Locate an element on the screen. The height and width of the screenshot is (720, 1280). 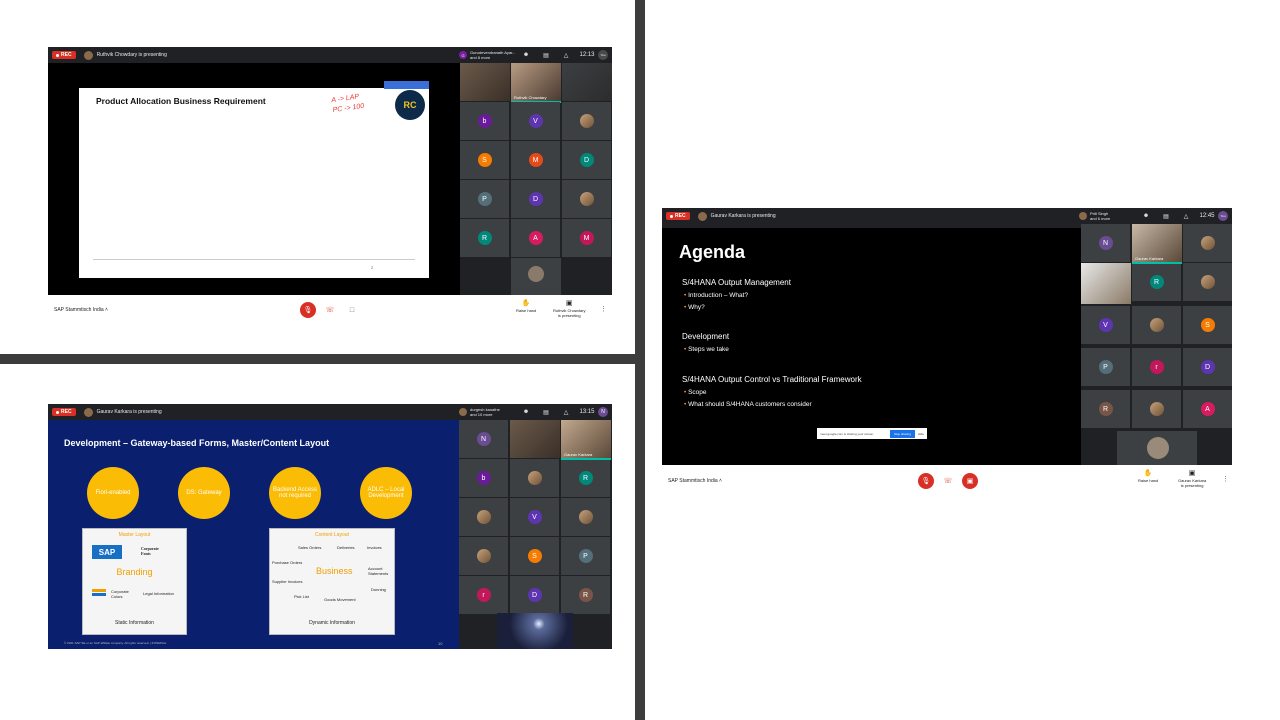
participants-summary: Priti Singh and 6 more is located at coordinates (1113, 216).